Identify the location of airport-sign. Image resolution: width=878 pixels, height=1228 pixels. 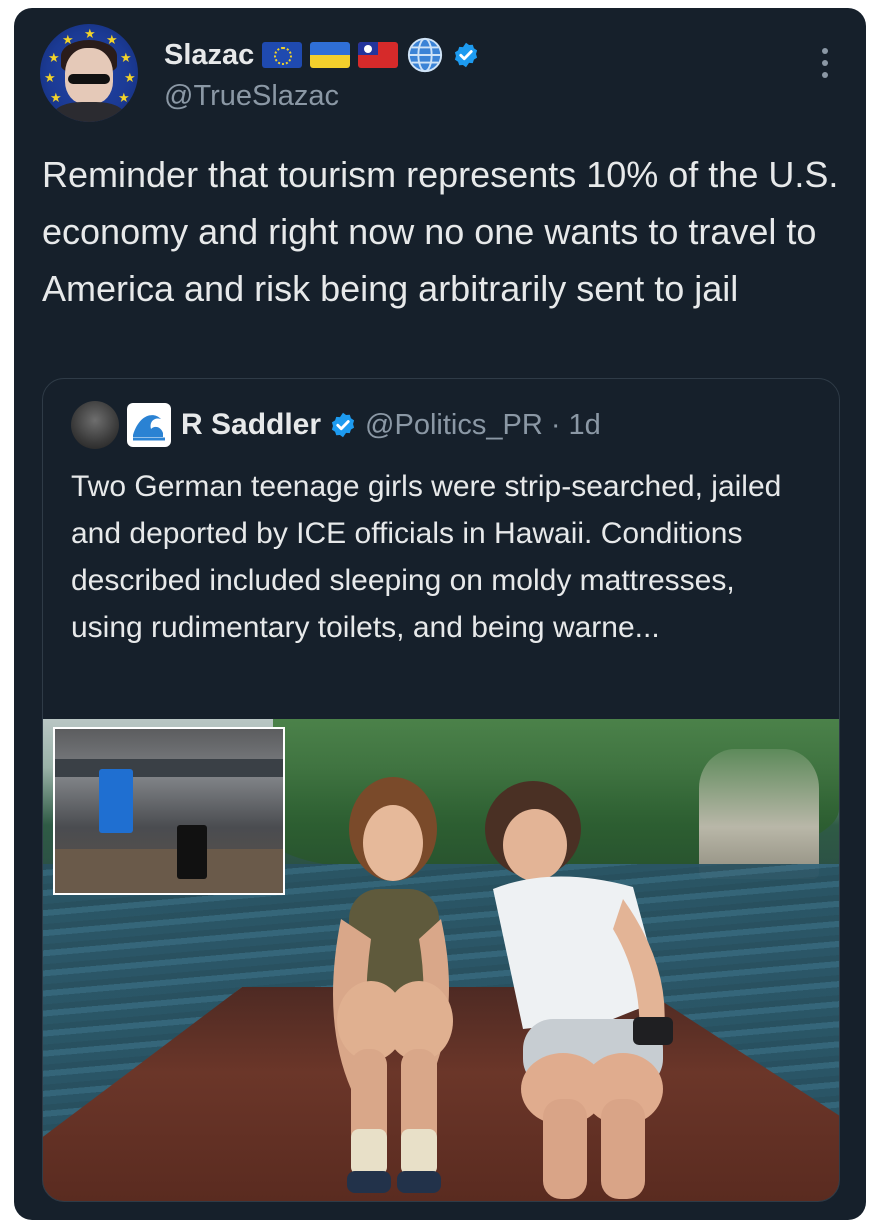
(116, 801).